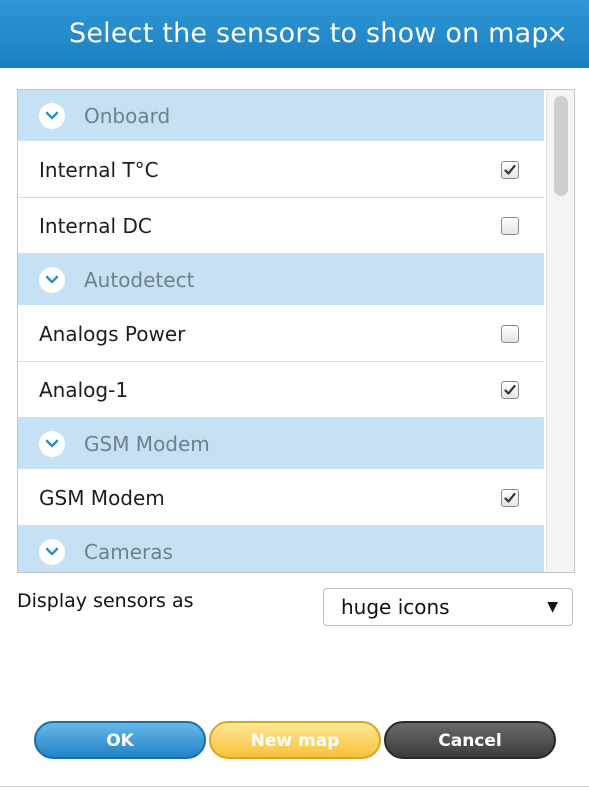  Describe the element at coordinates (295, 740) in the screenshot. I see `new-map-button: New map` at that location.